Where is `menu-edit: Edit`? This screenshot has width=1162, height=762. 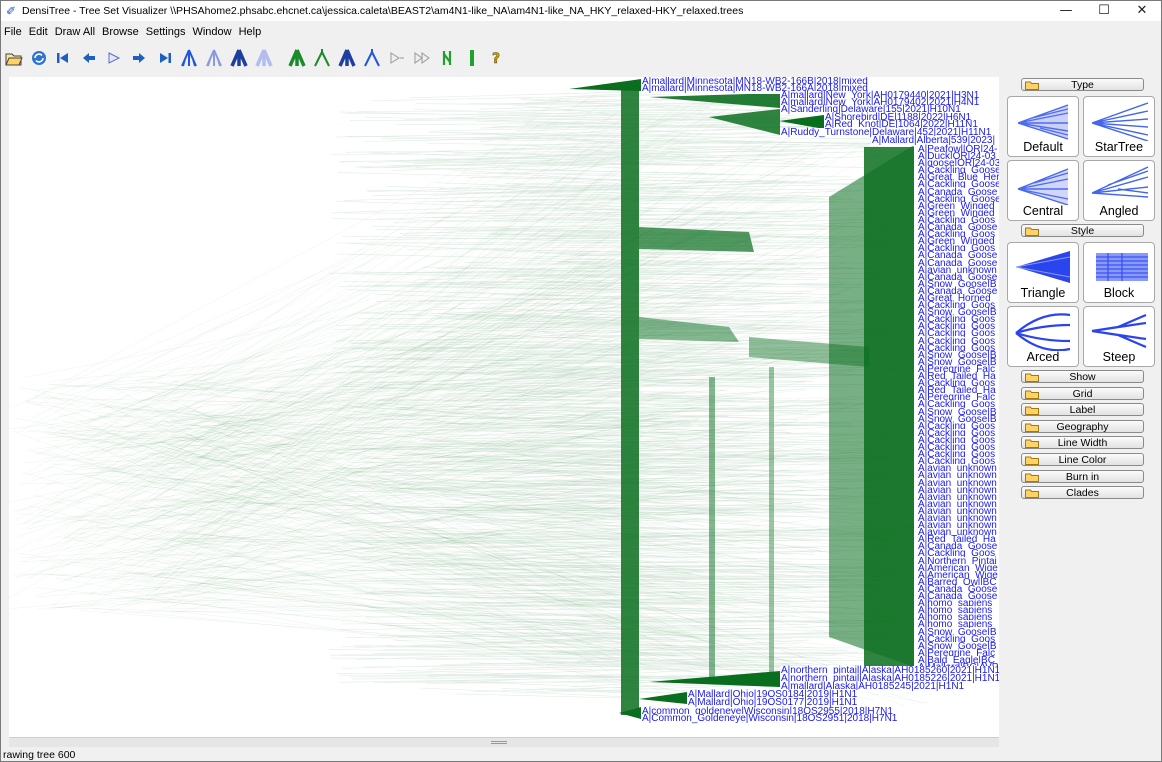 menu-edit: Edit is located at coordinates (39, 32).